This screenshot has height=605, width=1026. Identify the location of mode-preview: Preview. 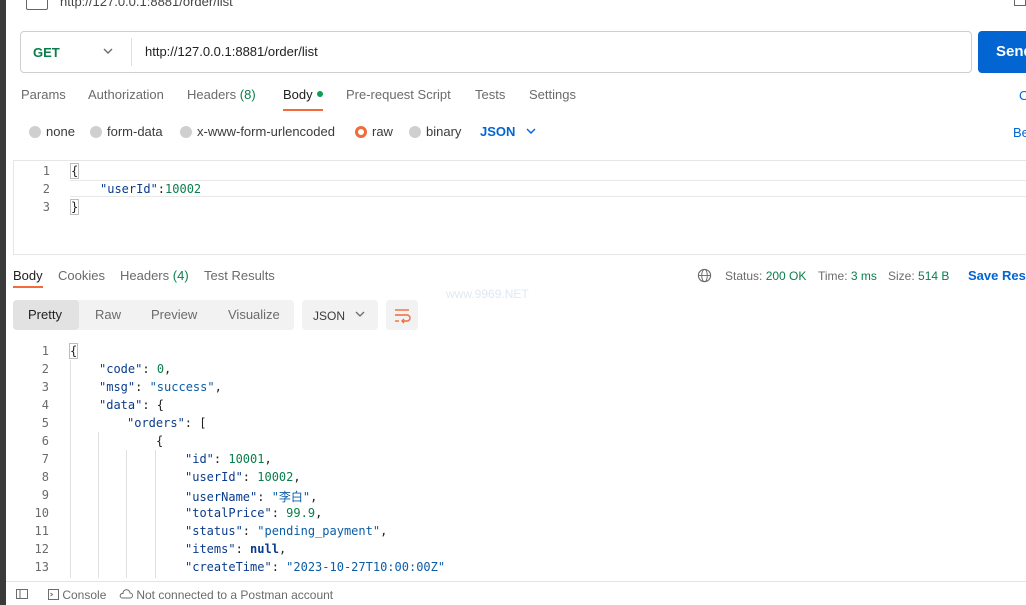
(174, 314).